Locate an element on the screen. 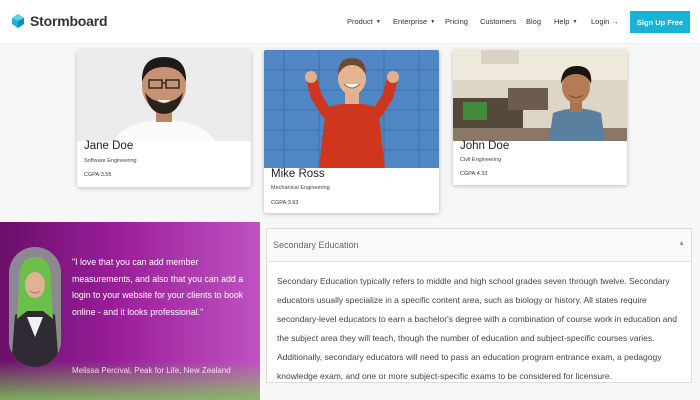  nav-blog: Blog is located at coordinates (533, 21).